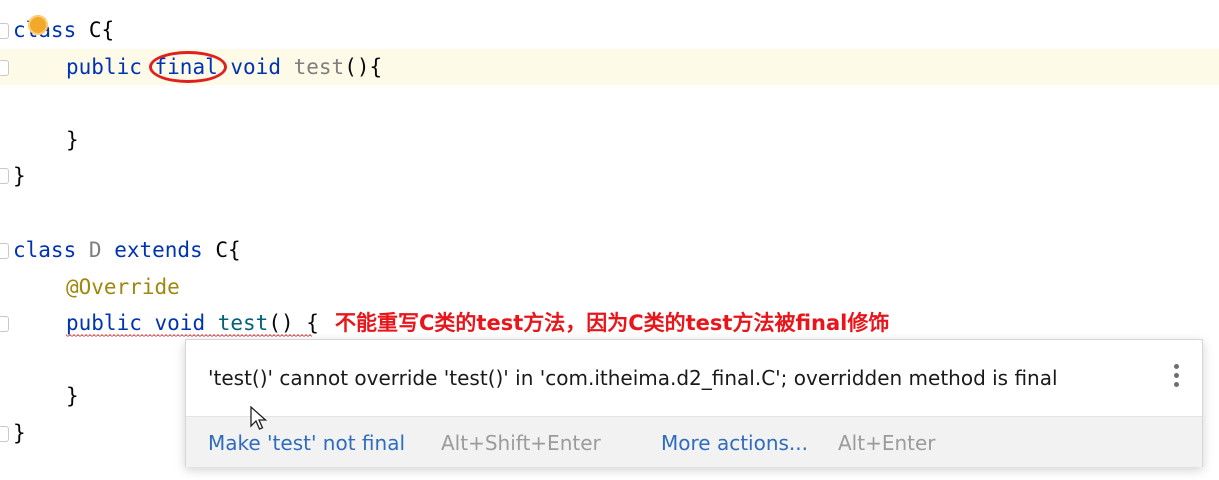 The image size is (1219, 480). What do you see at coordinates (123, 287) in the screenshot?
I see `code-line-8: @Override` at bounding box center [123, 287].